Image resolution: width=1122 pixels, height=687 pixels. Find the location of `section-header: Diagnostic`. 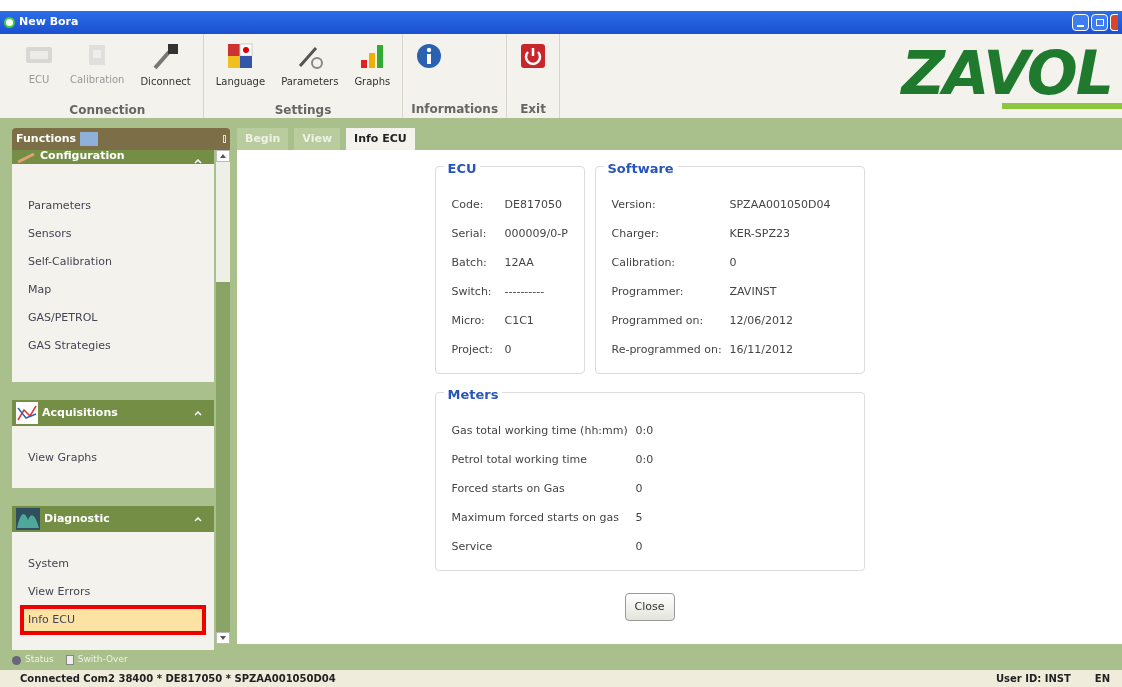

section-header: Diagnostic is located at coordinates (113, 519).